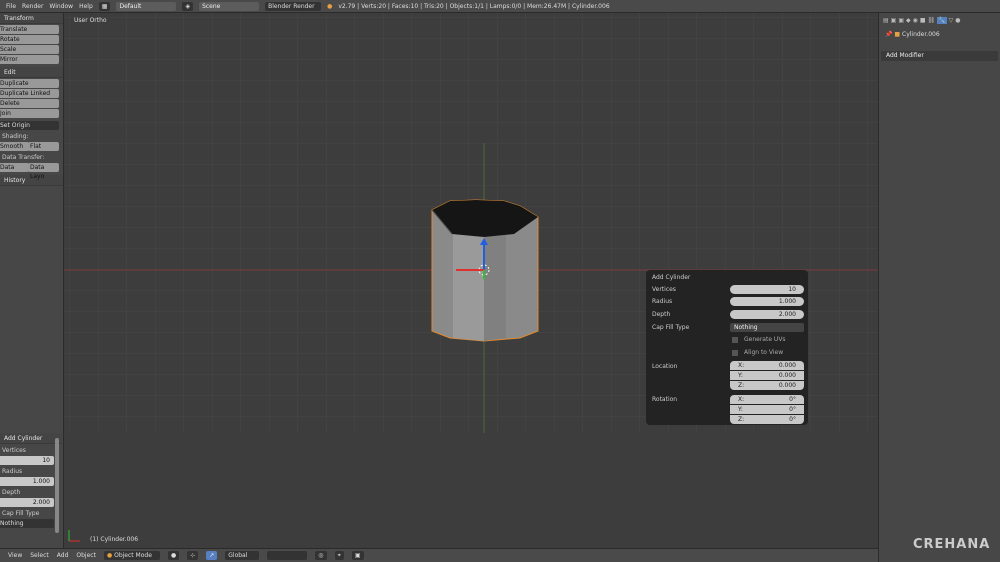 The image size is (1000, 562). What do you see at coordinates (12, 471) in the screenshot?
I see `op-radius-label: Radius` at bounding box center [12, 471].